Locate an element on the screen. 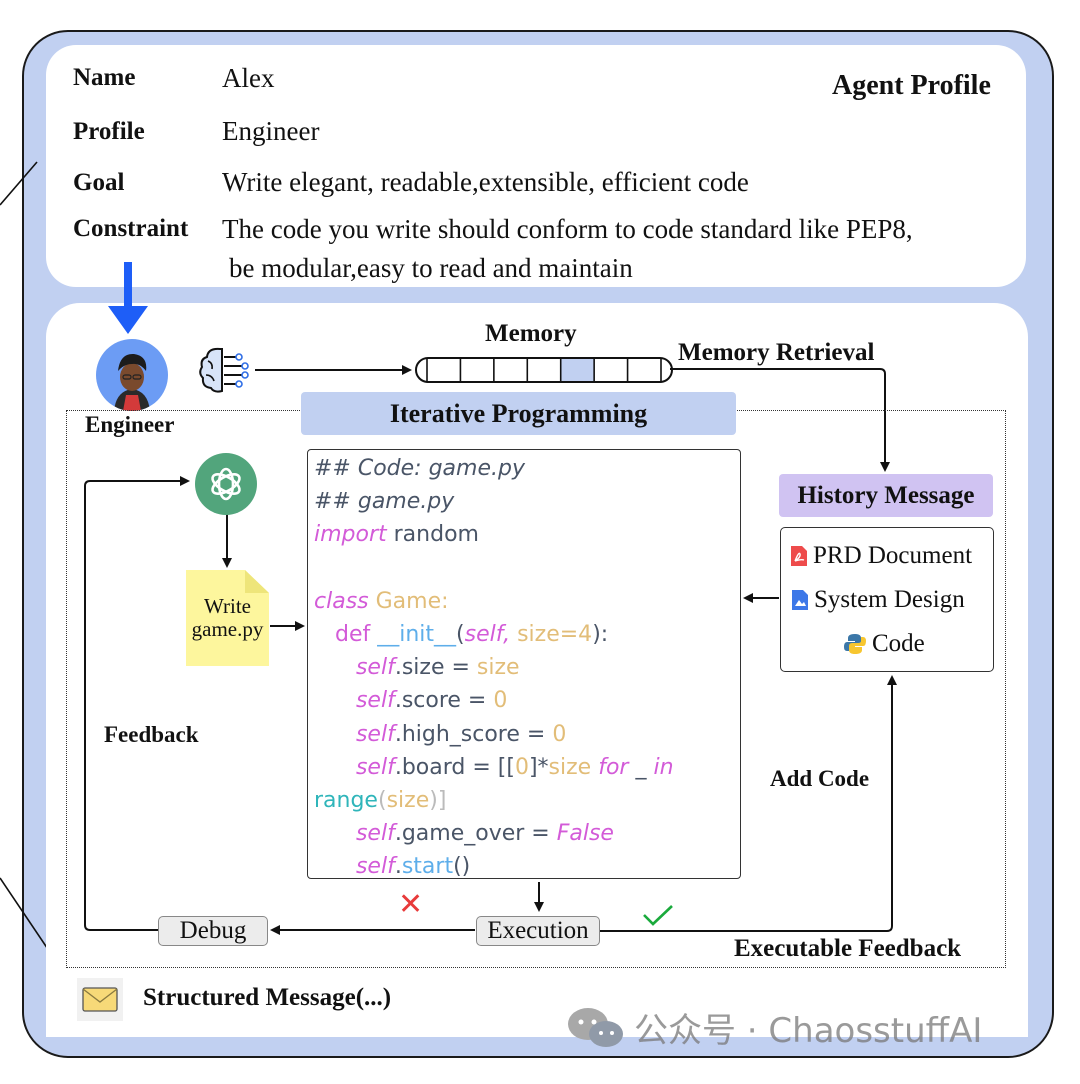 The image size is (1080, 1084). wechat-icon is located at coordinates (595, 1027).